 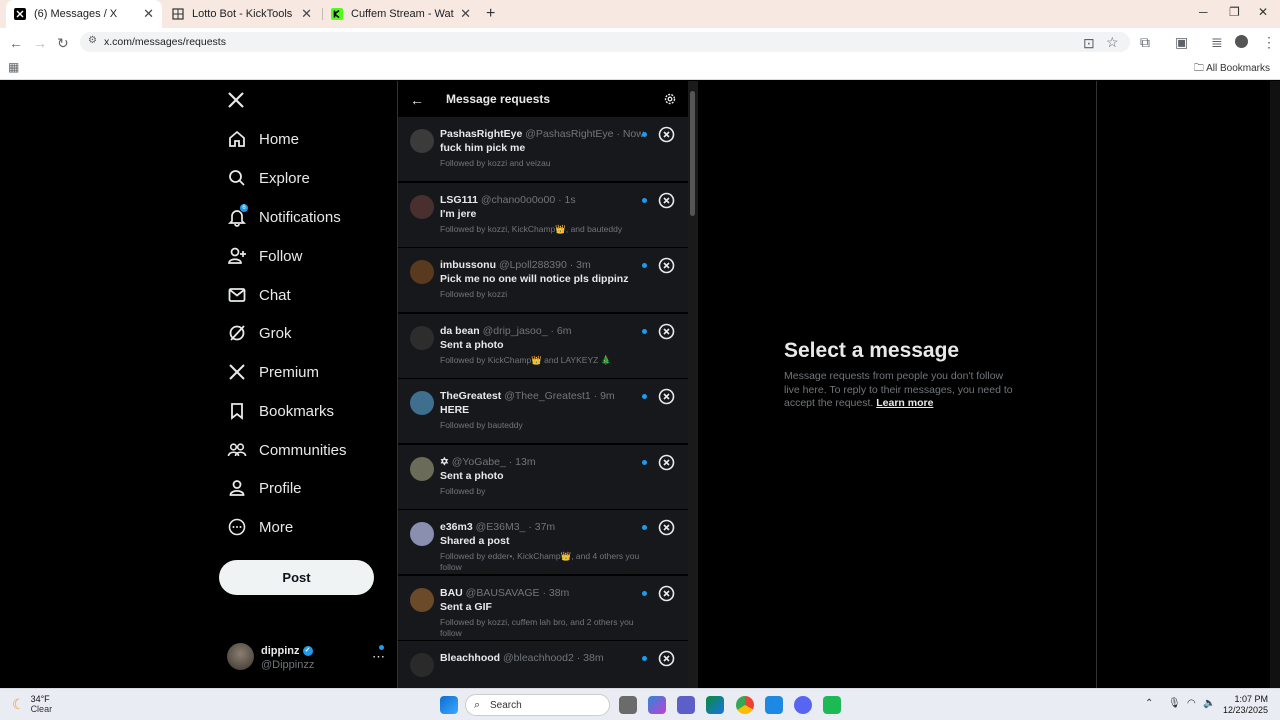 I want to click on sender-name: e36m3, so click(x=456, y=527).